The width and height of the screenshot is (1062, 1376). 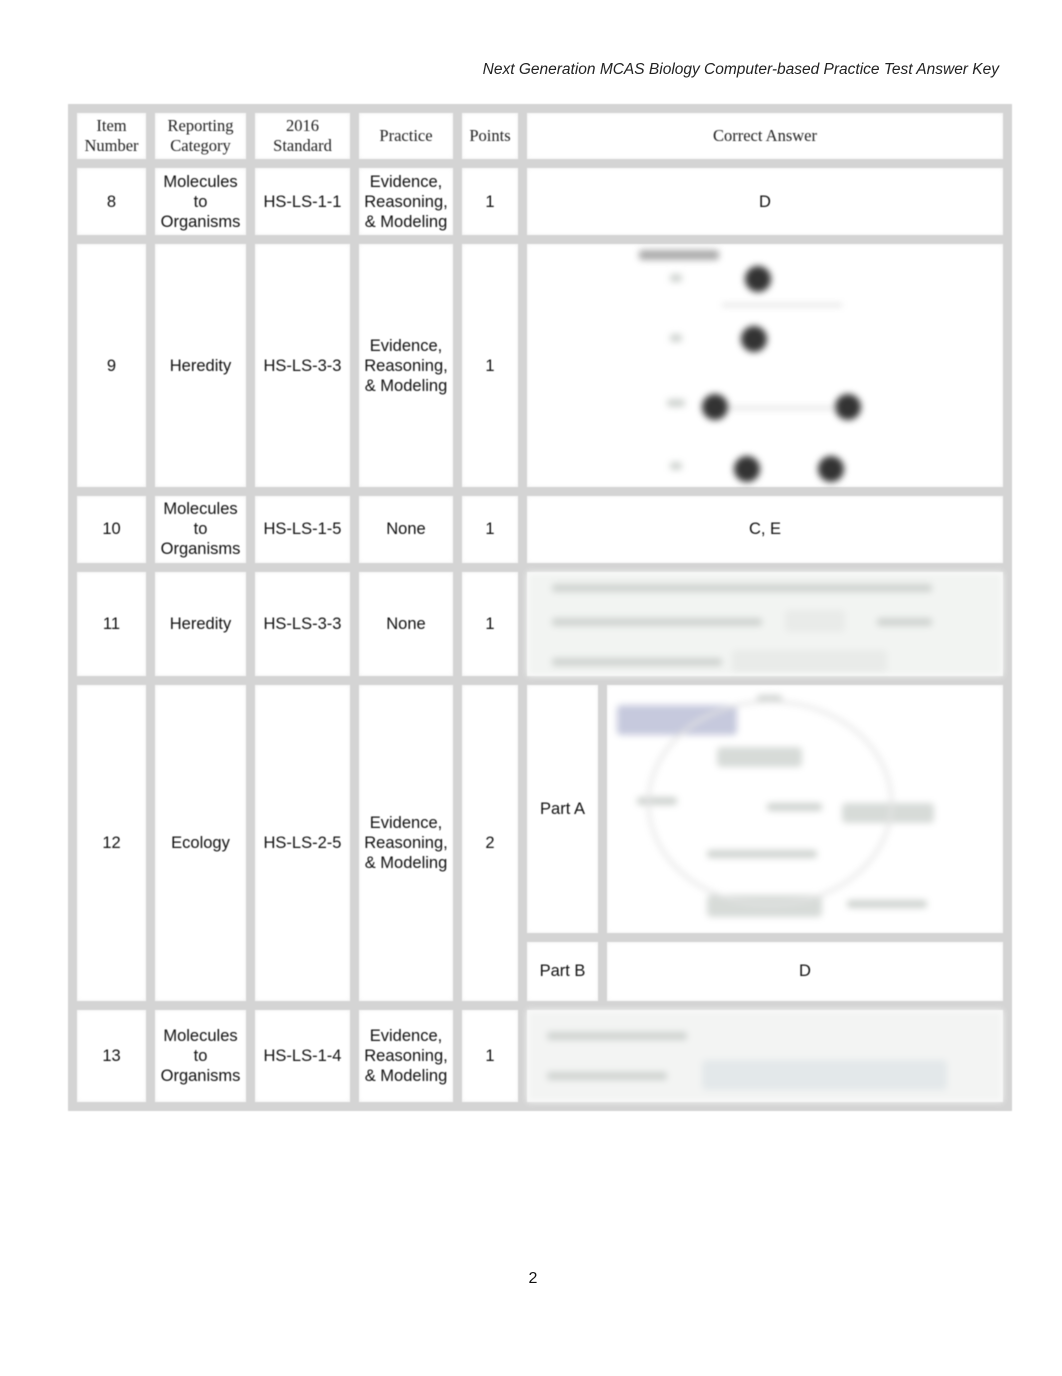 What do you see at coordinates (765, 529) in the screenshot?
I see `correct-answer-cell: C, E` at bounding box center [765, 529].